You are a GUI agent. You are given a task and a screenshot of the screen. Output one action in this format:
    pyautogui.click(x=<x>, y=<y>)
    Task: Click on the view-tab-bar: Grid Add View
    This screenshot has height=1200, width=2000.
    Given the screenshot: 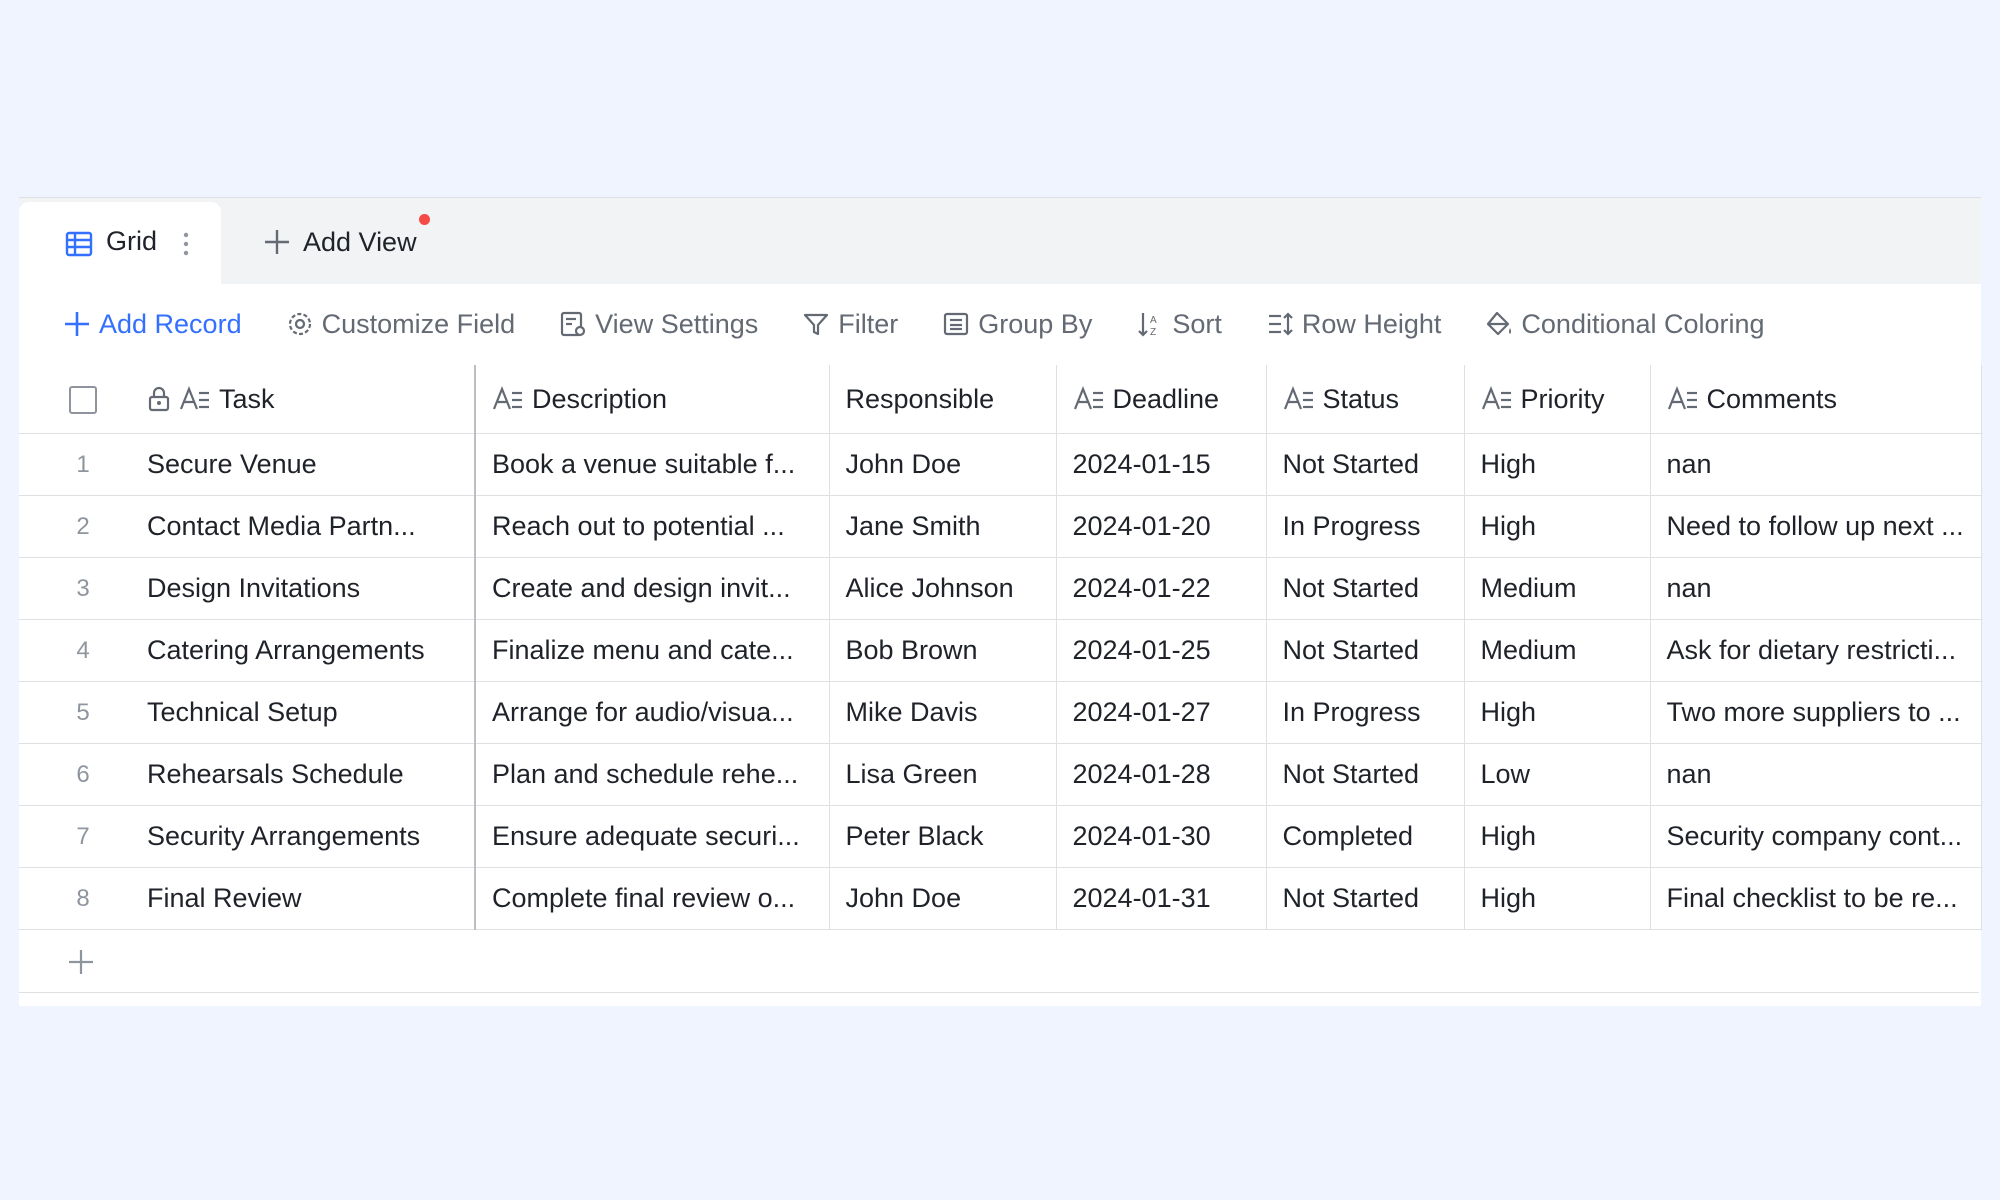 What is the action you would take?
    pyautogui.click(x=1000, y=241)
    